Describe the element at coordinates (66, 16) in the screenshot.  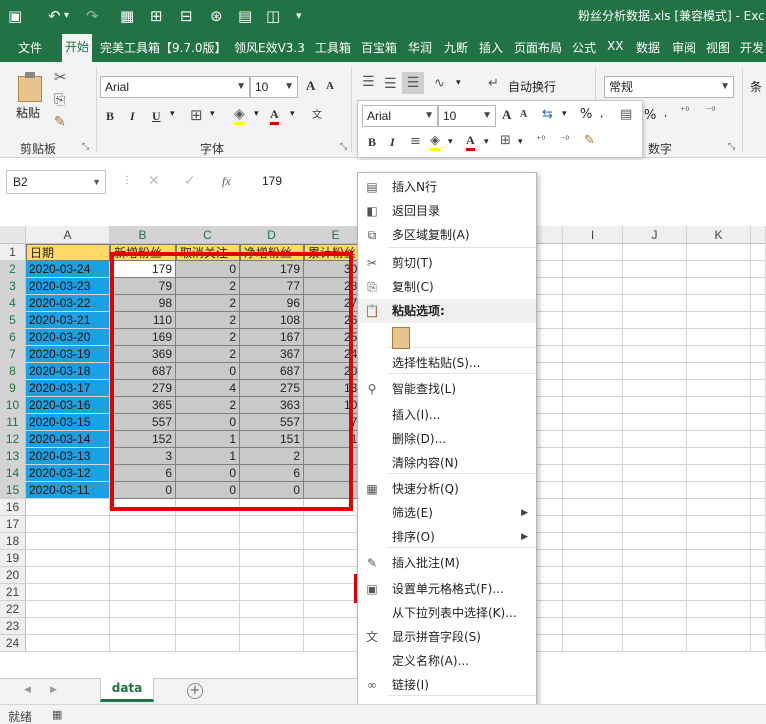
I see `undo-dropdown-icon: ▾` at that location.